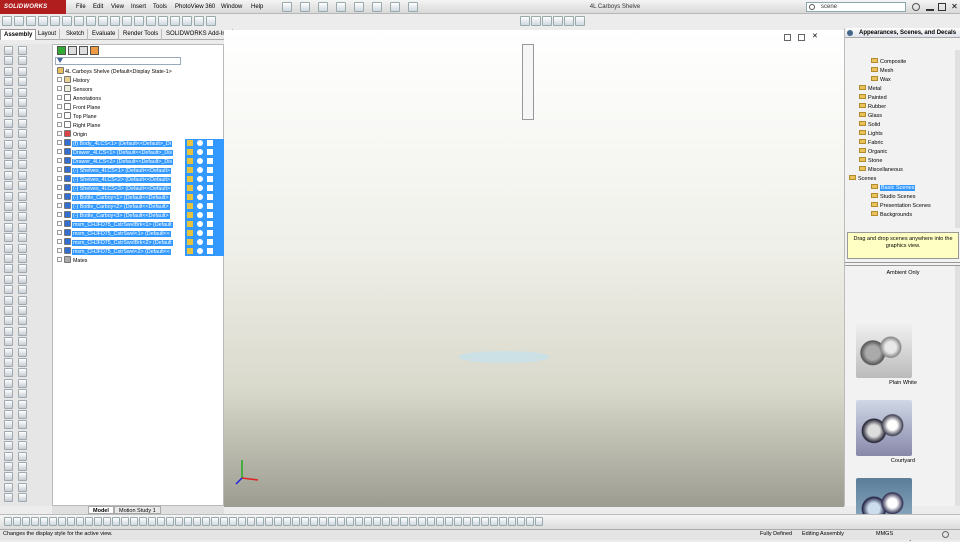 This screenshot has height=542, width=960. I want to click on tree-item: Origin, so click(141, 134).